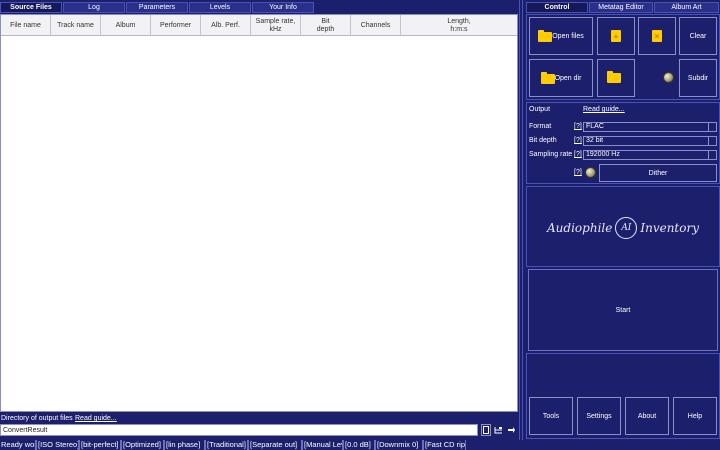  I want to click on right-tab-bar: Control Metatag Editor Album Art, so click(623, 7).